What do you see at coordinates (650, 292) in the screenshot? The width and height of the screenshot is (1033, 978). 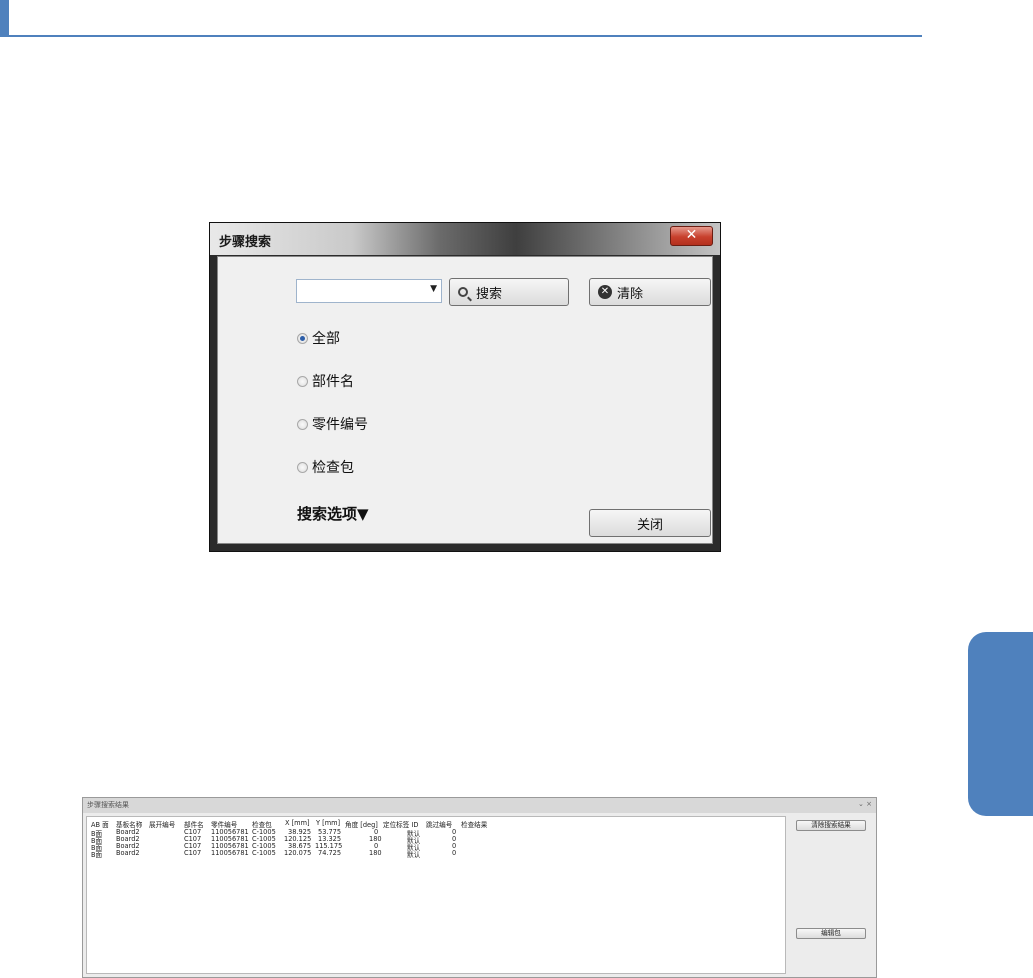 I see `clear-button: ✕ 清除` at bounding box center [650, 292].